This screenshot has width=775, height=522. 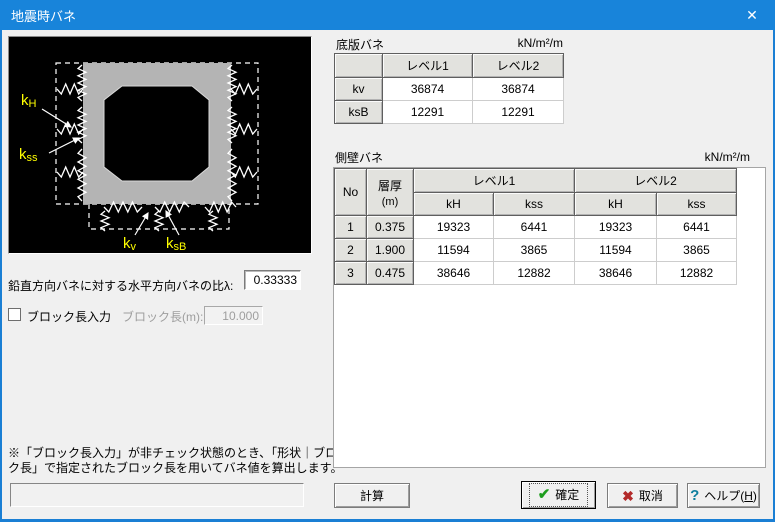 What do you see at coordinates (615, 250) in the screenshot?
I see `cell-l2-kH: 11594` at bounding box center [615, 250].